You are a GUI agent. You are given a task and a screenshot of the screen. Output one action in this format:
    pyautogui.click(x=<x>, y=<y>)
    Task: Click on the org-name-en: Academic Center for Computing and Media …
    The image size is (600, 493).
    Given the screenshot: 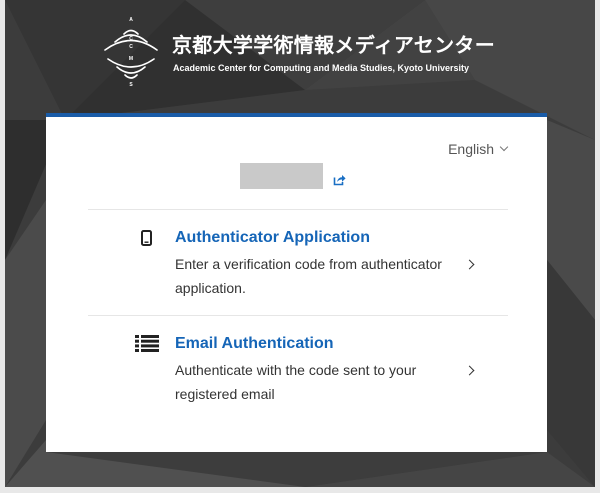 What is the action you would take?
    pyautogui.click(x=321, y=68)
    